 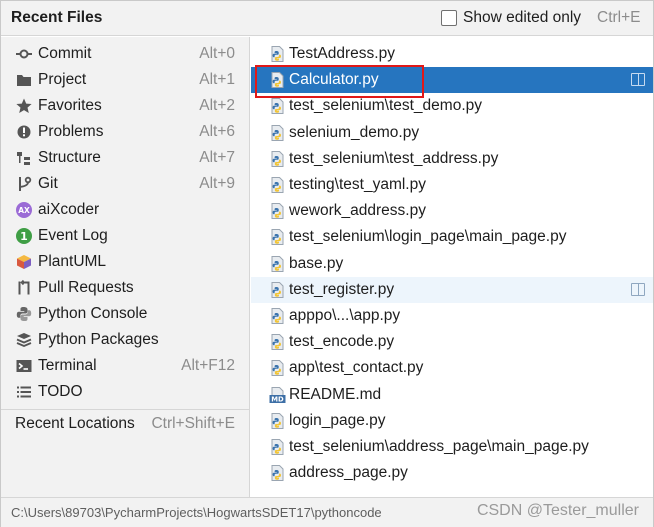 I want to click on file-row: test_selenium\test_demo.py, so click(x=452, y=106).